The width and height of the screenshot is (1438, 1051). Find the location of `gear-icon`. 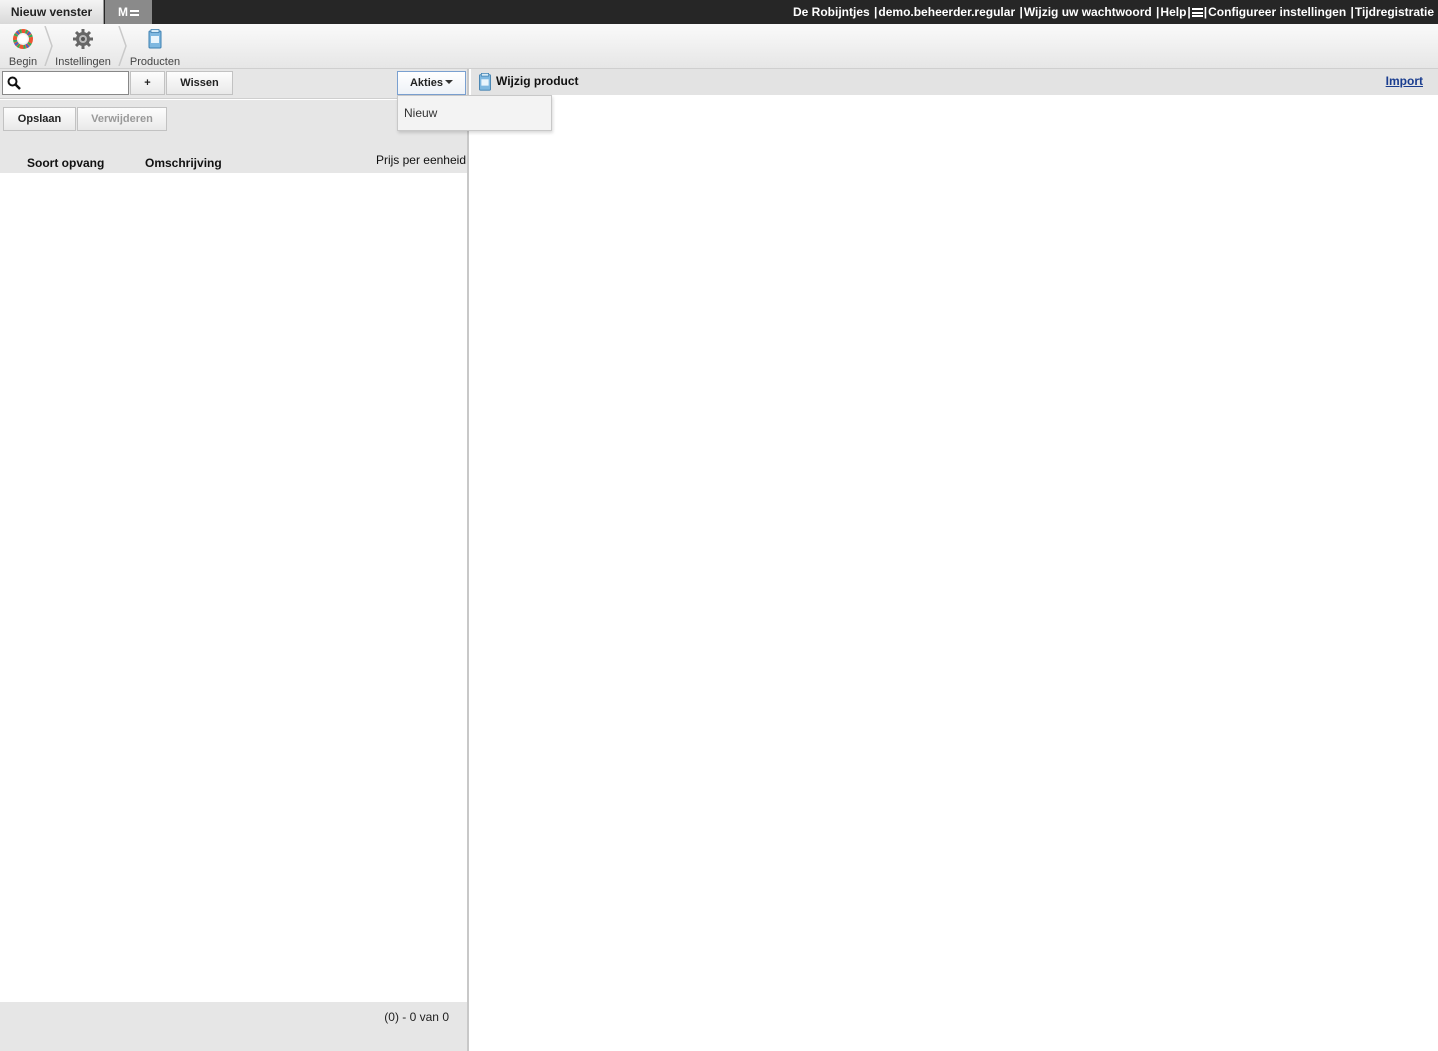

gear-icon is located at coordinates (83, 39).